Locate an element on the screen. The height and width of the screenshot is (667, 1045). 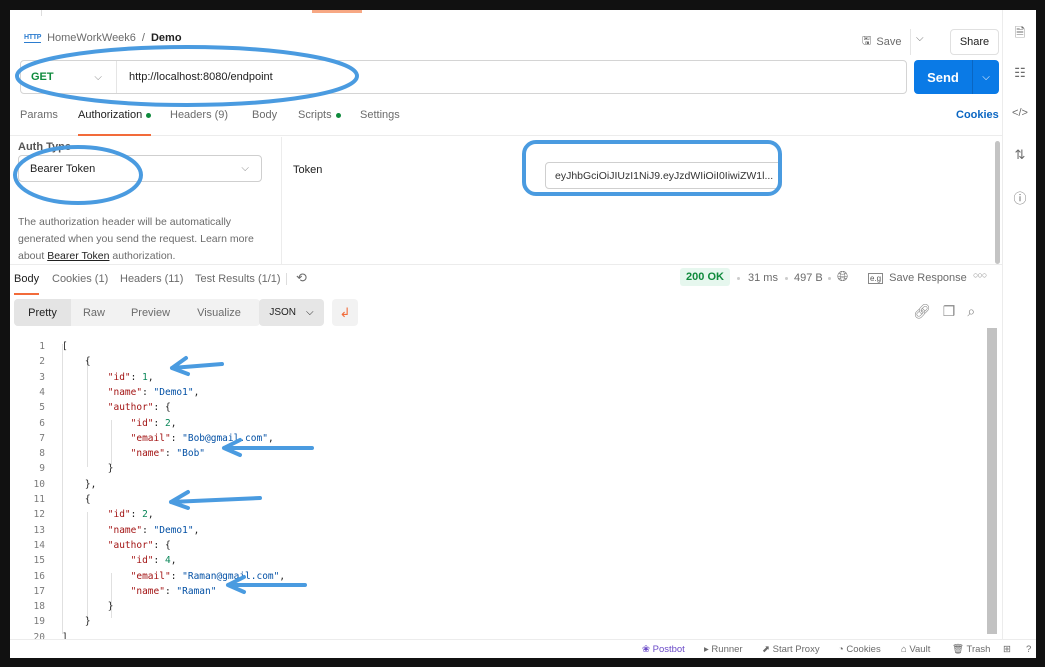
line-number: 14 is located at coordinates (39, 545).